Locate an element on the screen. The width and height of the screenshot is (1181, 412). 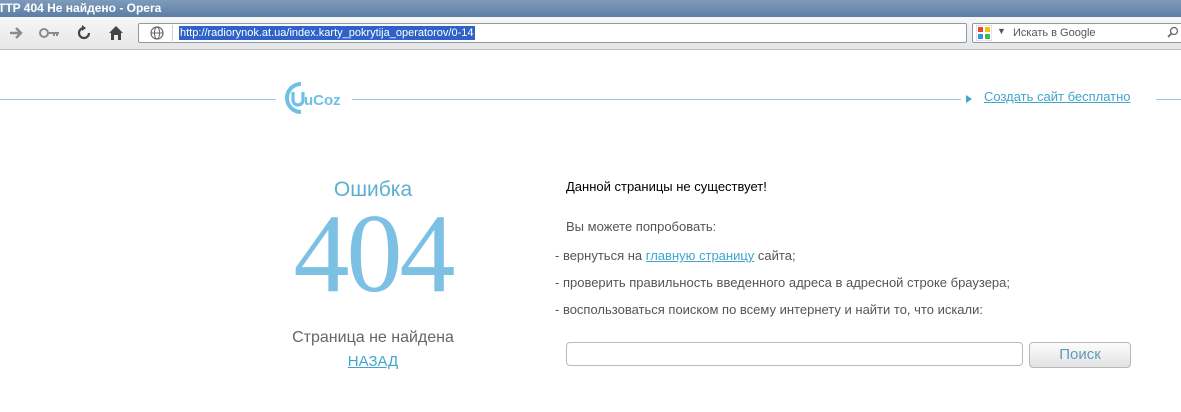
window-title: TTP 404 Не найдено - Opera is located at coordinates (81, 8).